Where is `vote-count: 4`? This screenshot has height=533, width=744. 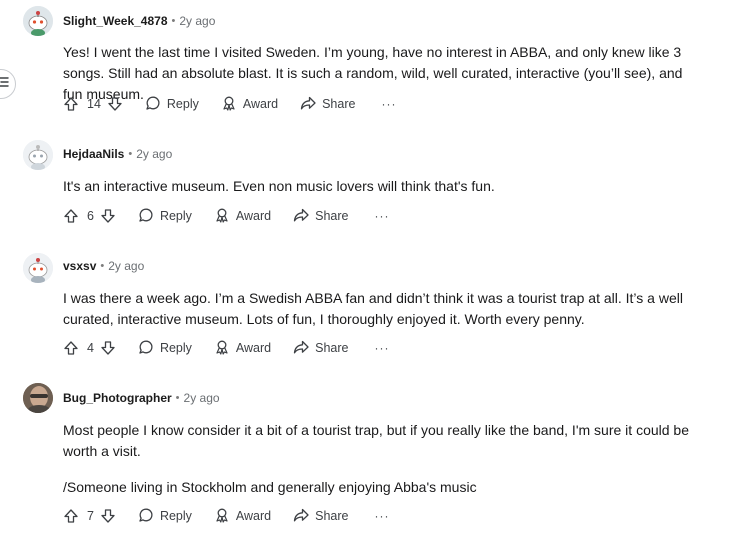 vote-count: 4 is located at coordinates (90, 348).